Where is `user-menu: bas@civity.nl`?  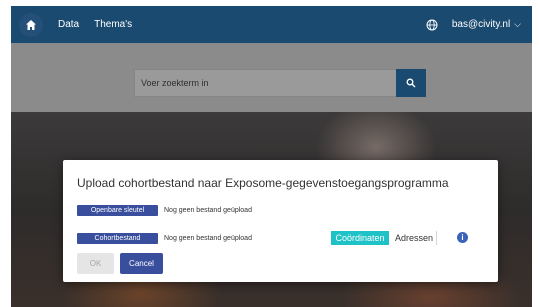 user-menu: bas@civity.nl is located at coordinates (481, 24).